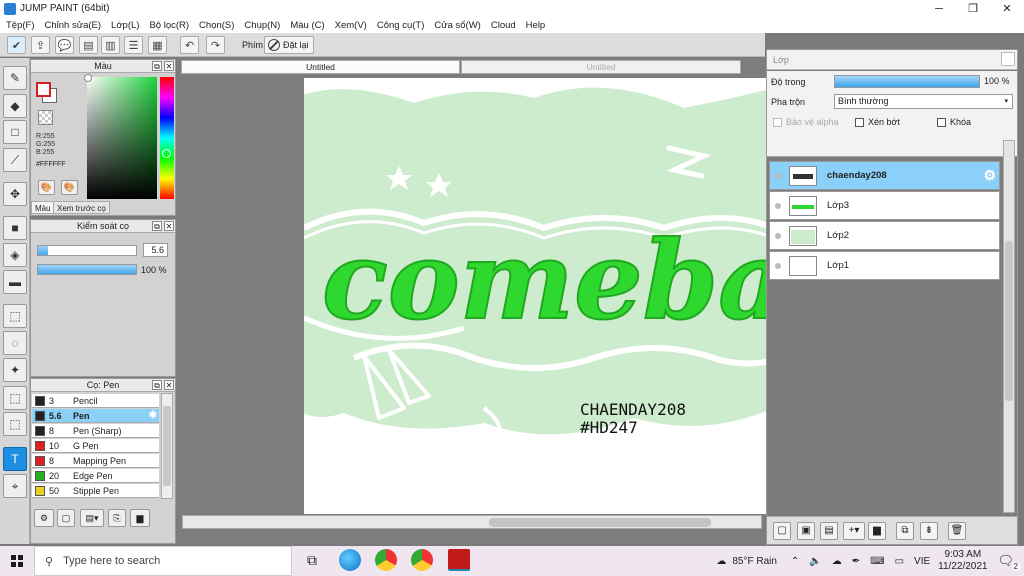 This screenshot has width=1024, height=576. What do you see at coordinates (877, 561) in the screenshot?
I see `keyboard-icon: ⌨` at bounding box center [877, 561].